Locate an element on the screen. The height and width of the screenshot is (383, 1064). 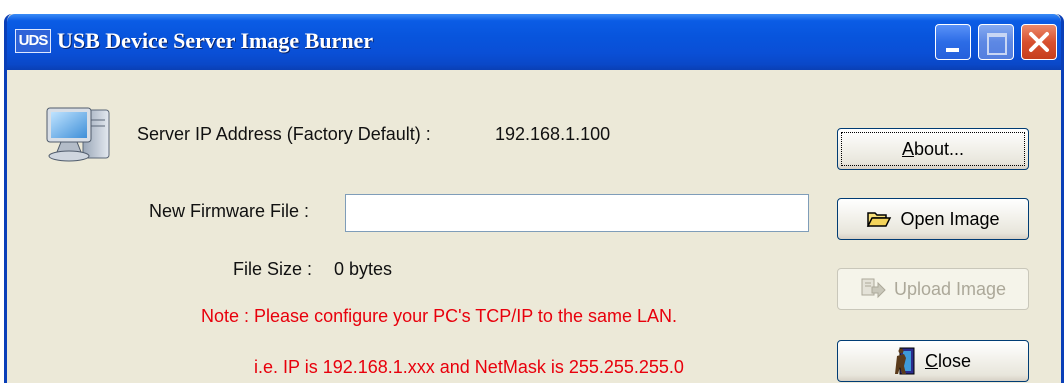
window-close-button is located at coordinates (1039, 42).